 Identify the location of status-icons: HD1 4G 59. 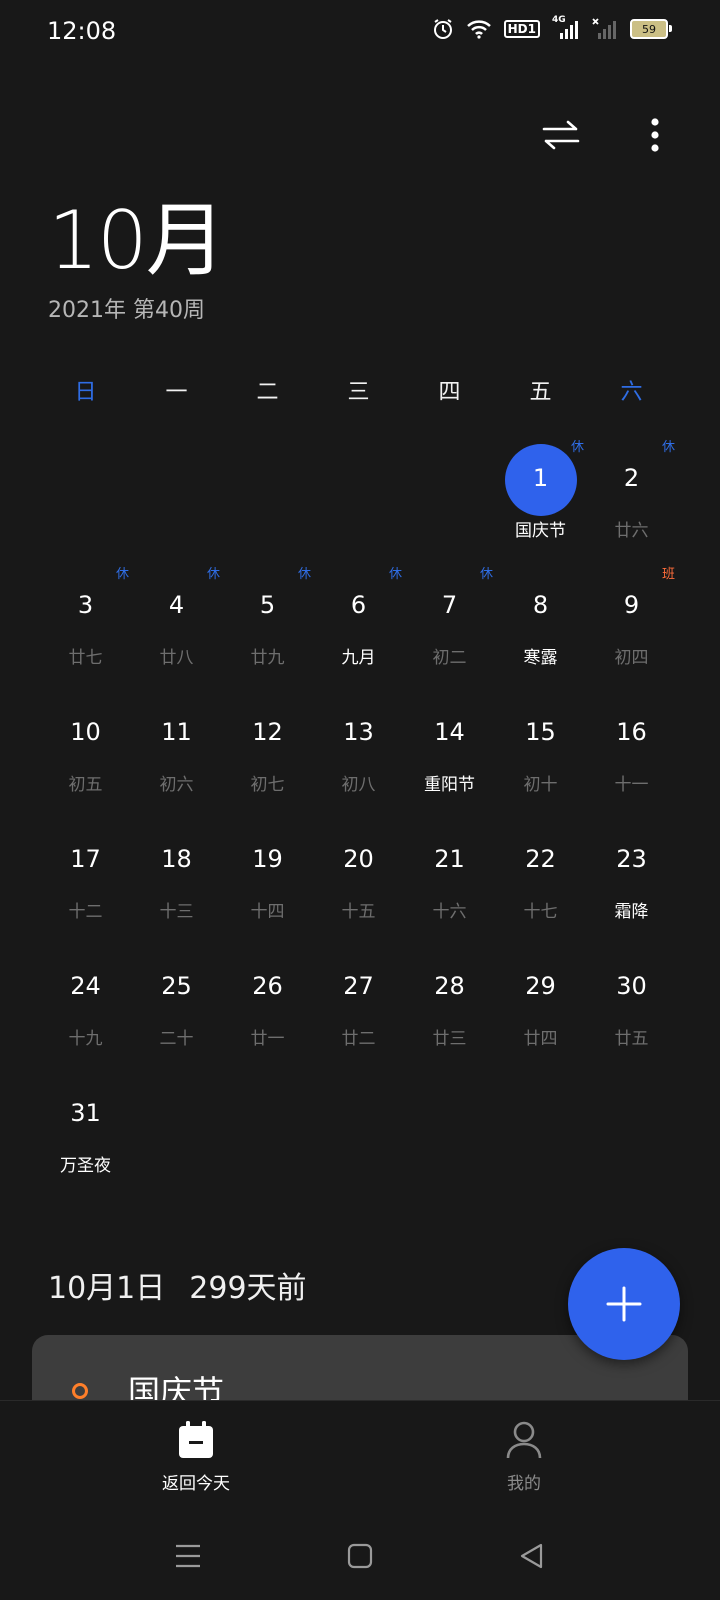
(552, 27).